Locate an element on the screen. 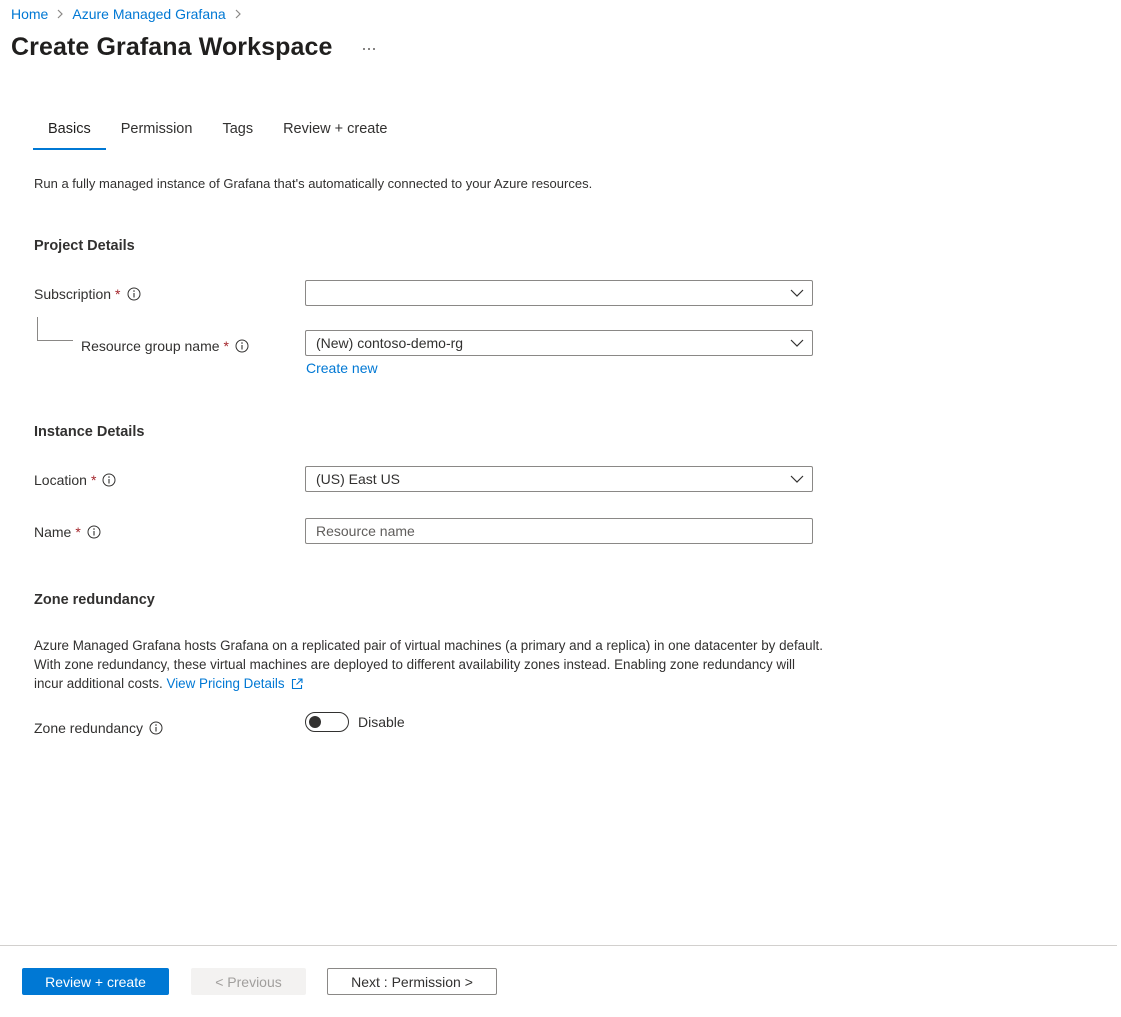 The width and height of the screenshot is (1121, 1017). name-field is located at coordinates (559, 531).